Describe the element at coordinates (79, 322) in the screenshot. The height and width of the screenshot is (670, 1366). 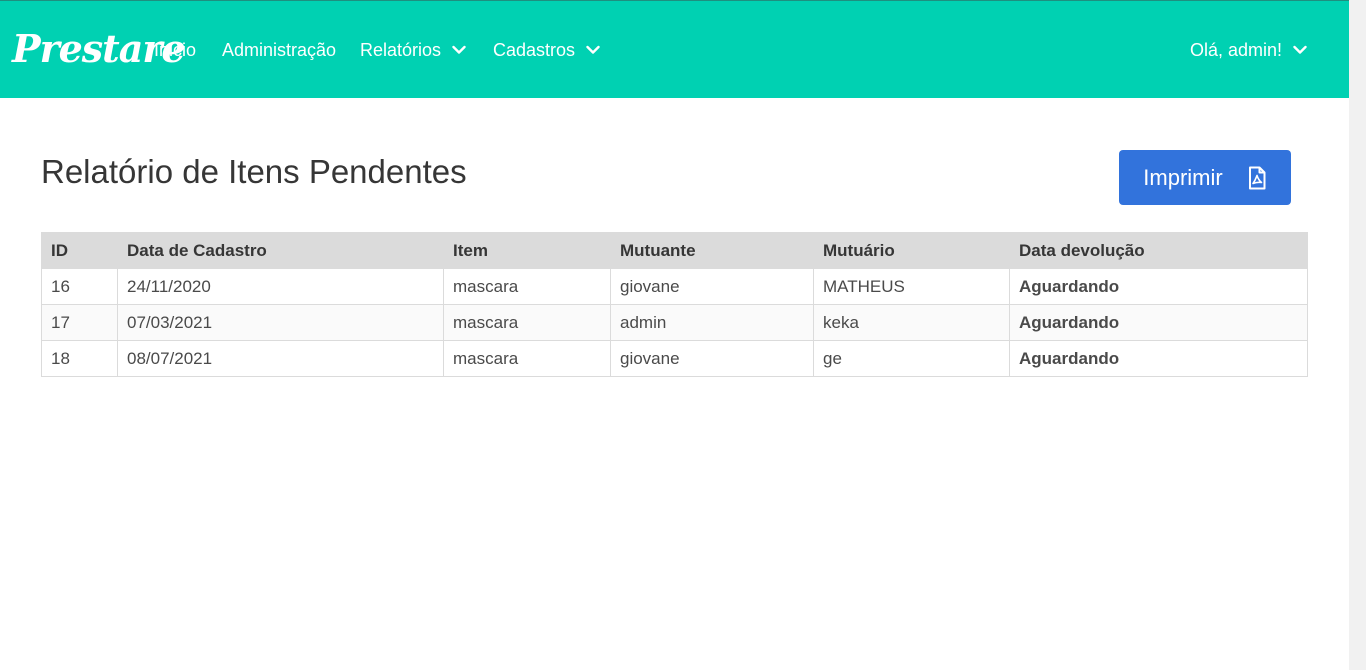
I see `cell-id: 17` at that location.